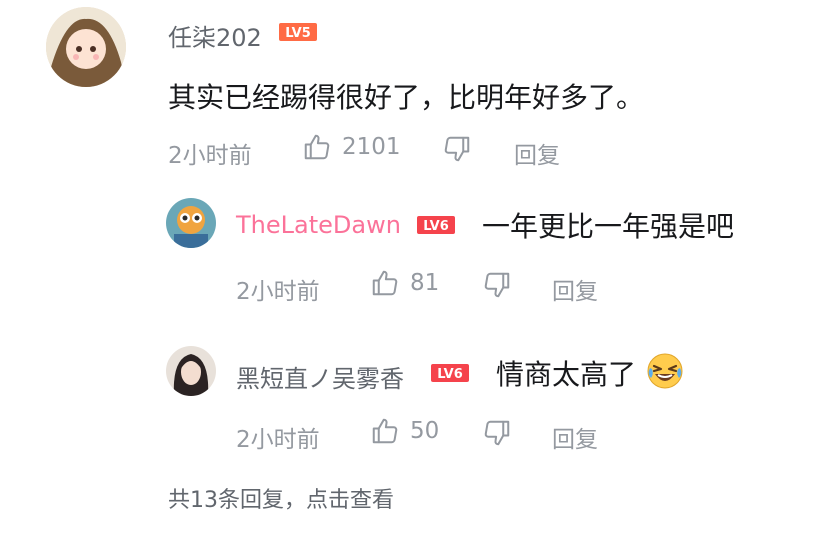 The height and width of the screenshot is (538, 840). Describe the element at coordinates (318, 225) in the screenshot. I see `reply-username: TheLateDawn` at that location.